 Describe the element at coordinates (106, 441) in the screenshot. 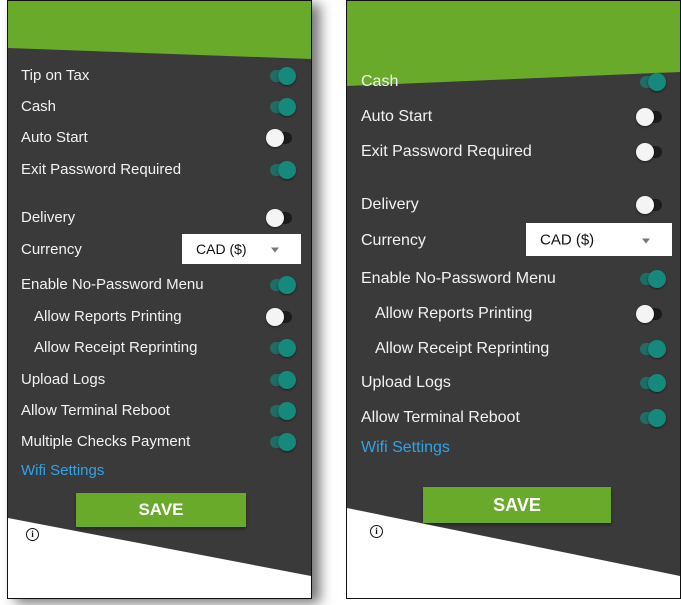

I see `setting-label: Multiple Checks Payment` at that location.